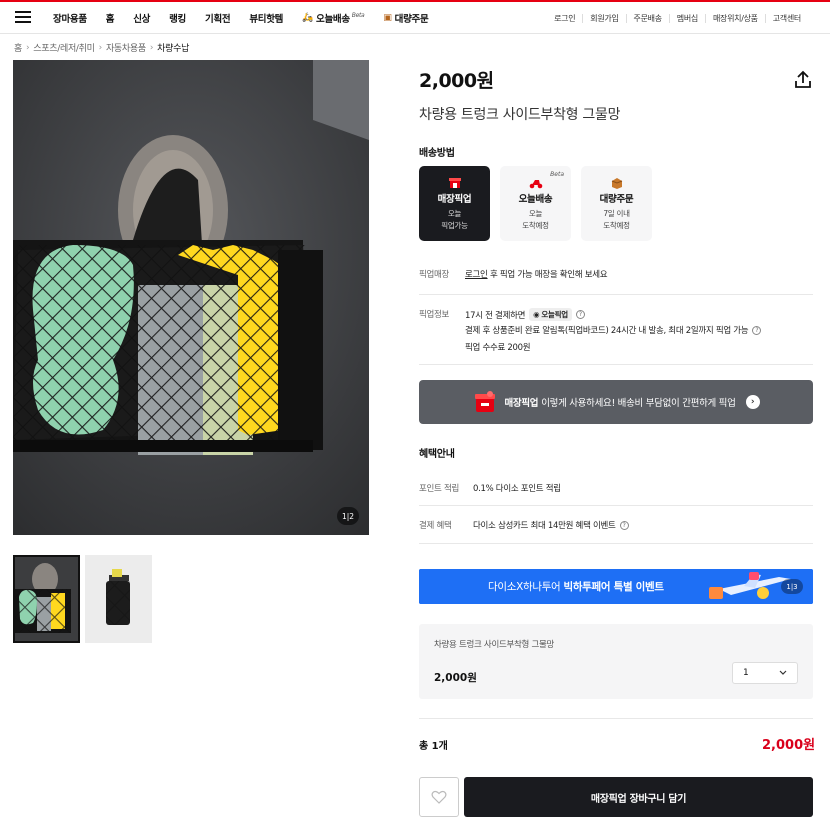  I want to click on delivery-option-sub: 오늘 픽업가능, so click(454, 219).